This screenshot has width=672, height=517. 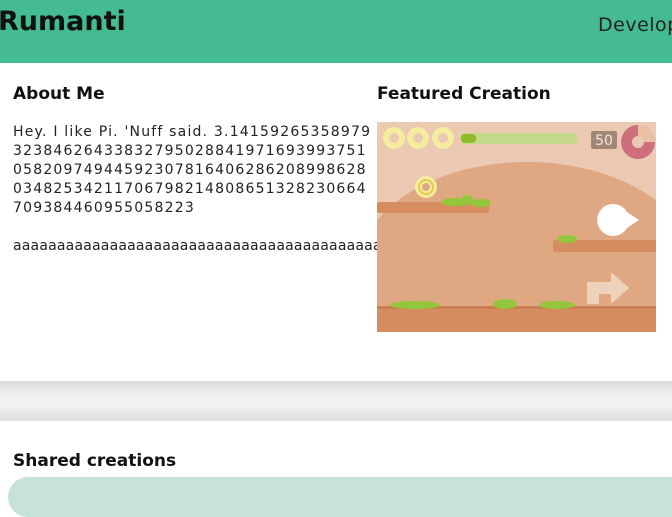 I want to click on nav-link-develop: Develop, so click(x=635, y=25).